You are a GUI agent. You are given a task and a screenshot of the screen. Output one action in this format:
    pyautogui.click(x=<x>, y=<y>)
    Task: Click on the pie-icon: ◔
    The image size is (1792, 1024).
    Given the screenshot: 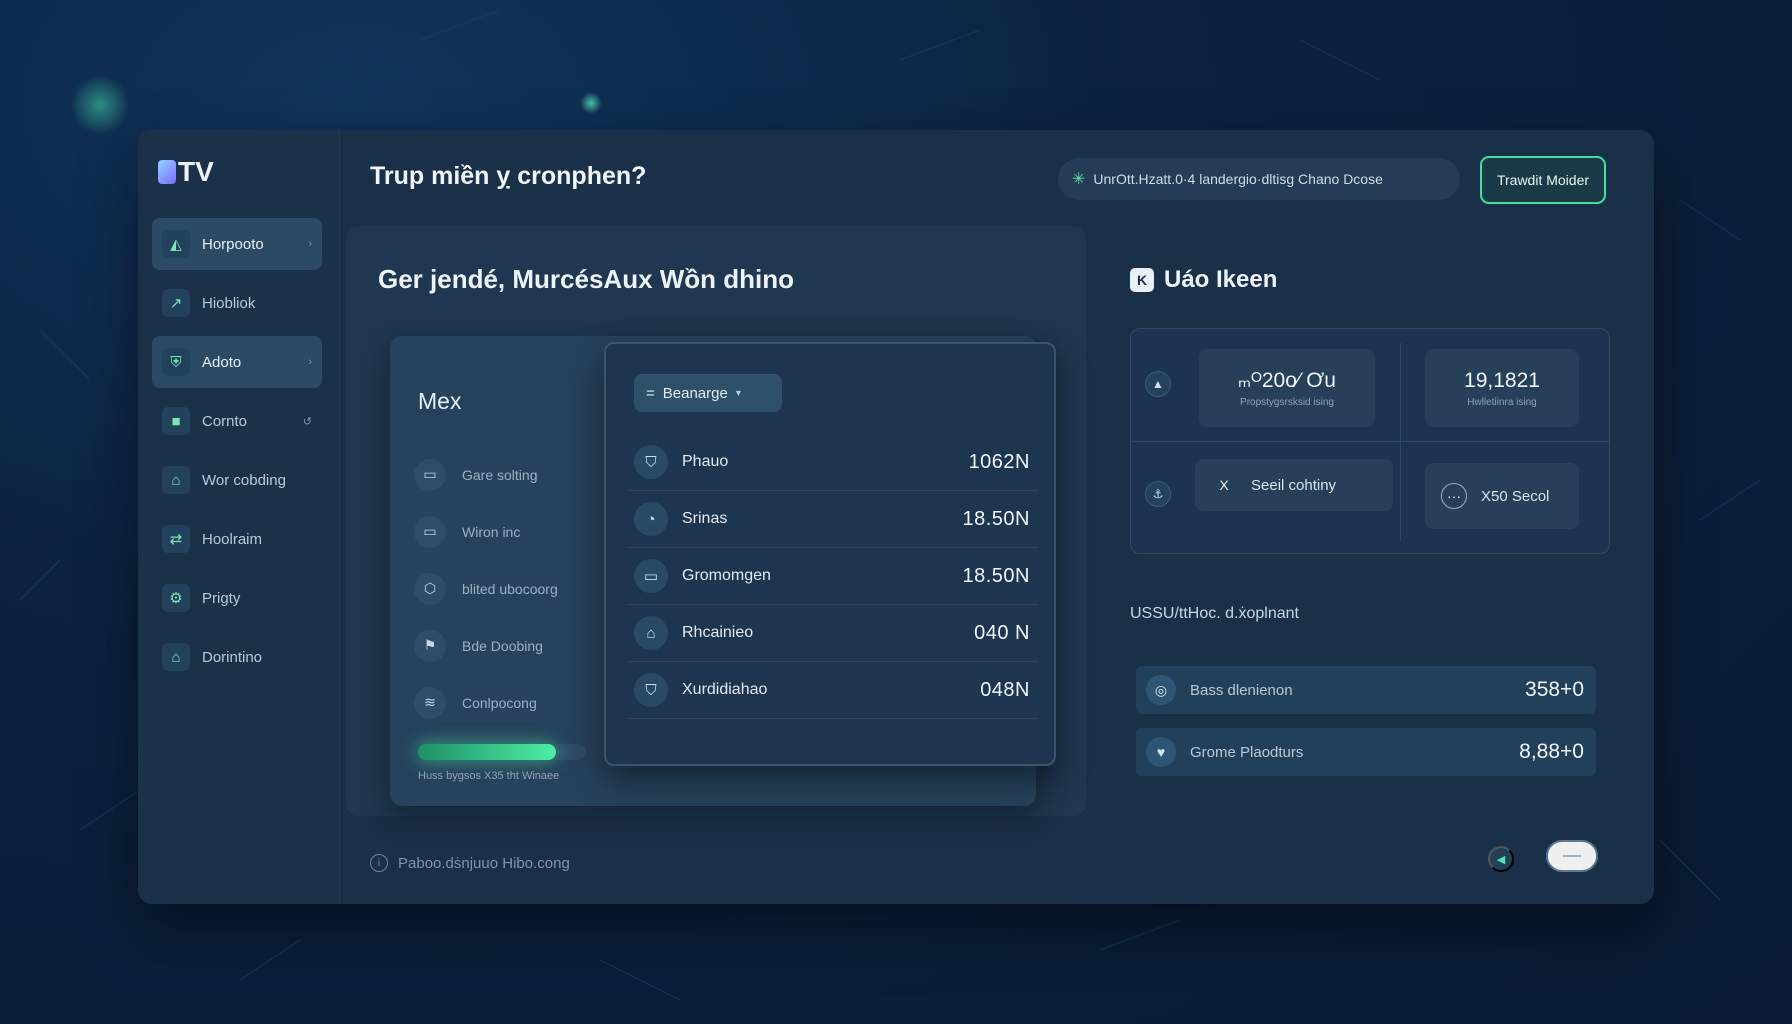 What is the action you would take?
    pyautogui.click(x=651, y=519)
    